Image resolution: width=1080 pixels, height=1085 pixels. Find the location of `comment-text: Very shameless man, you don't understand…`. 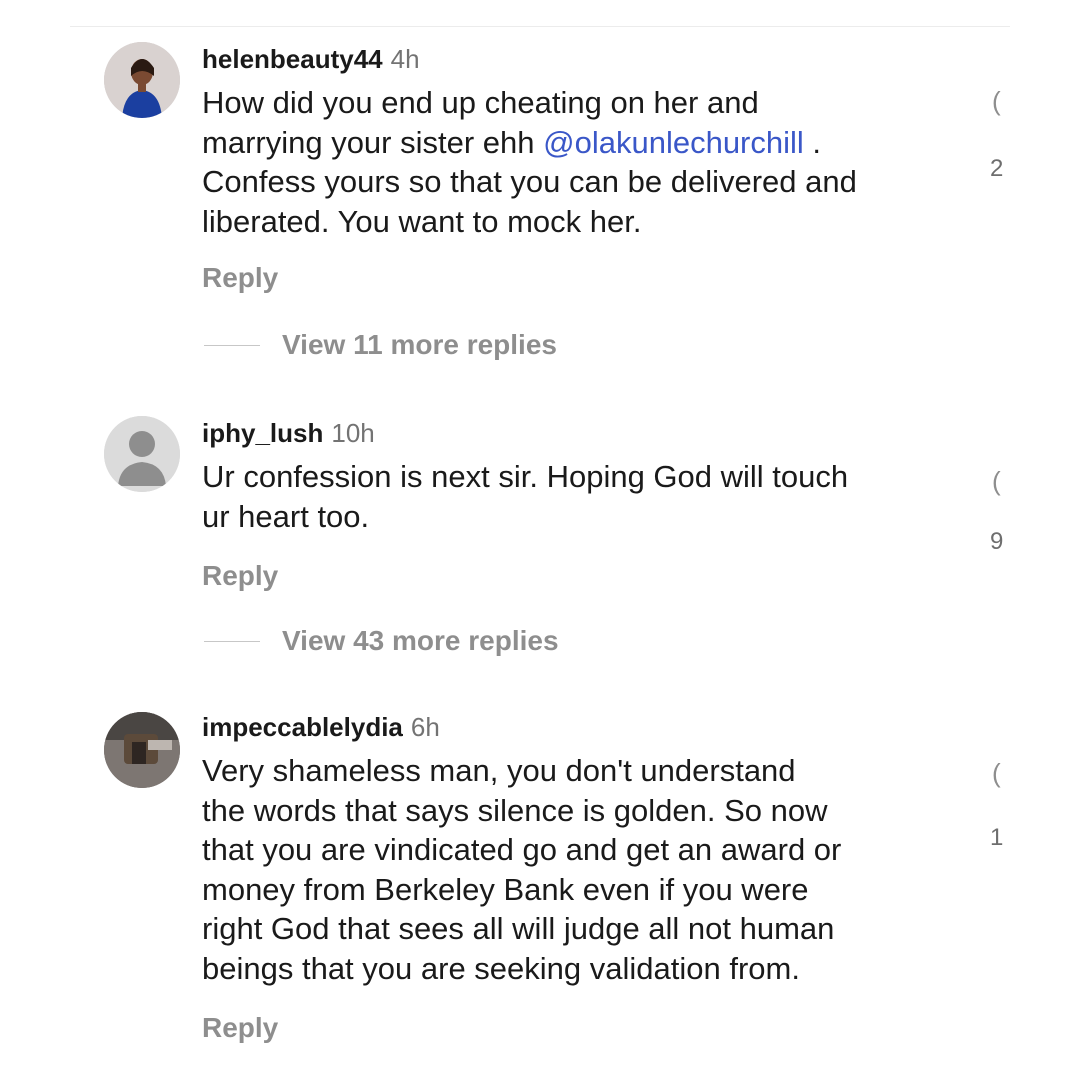

comment-text: Very shameless man, you don't understand… is located at coordinates (522, 869).